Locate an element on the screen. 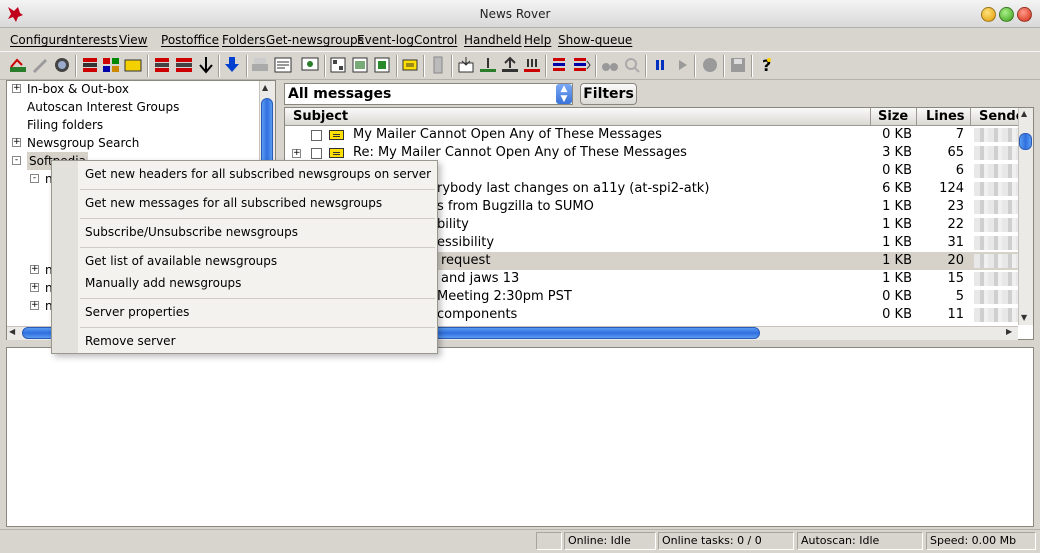  headers-icon is located at coordinates (90, 65).